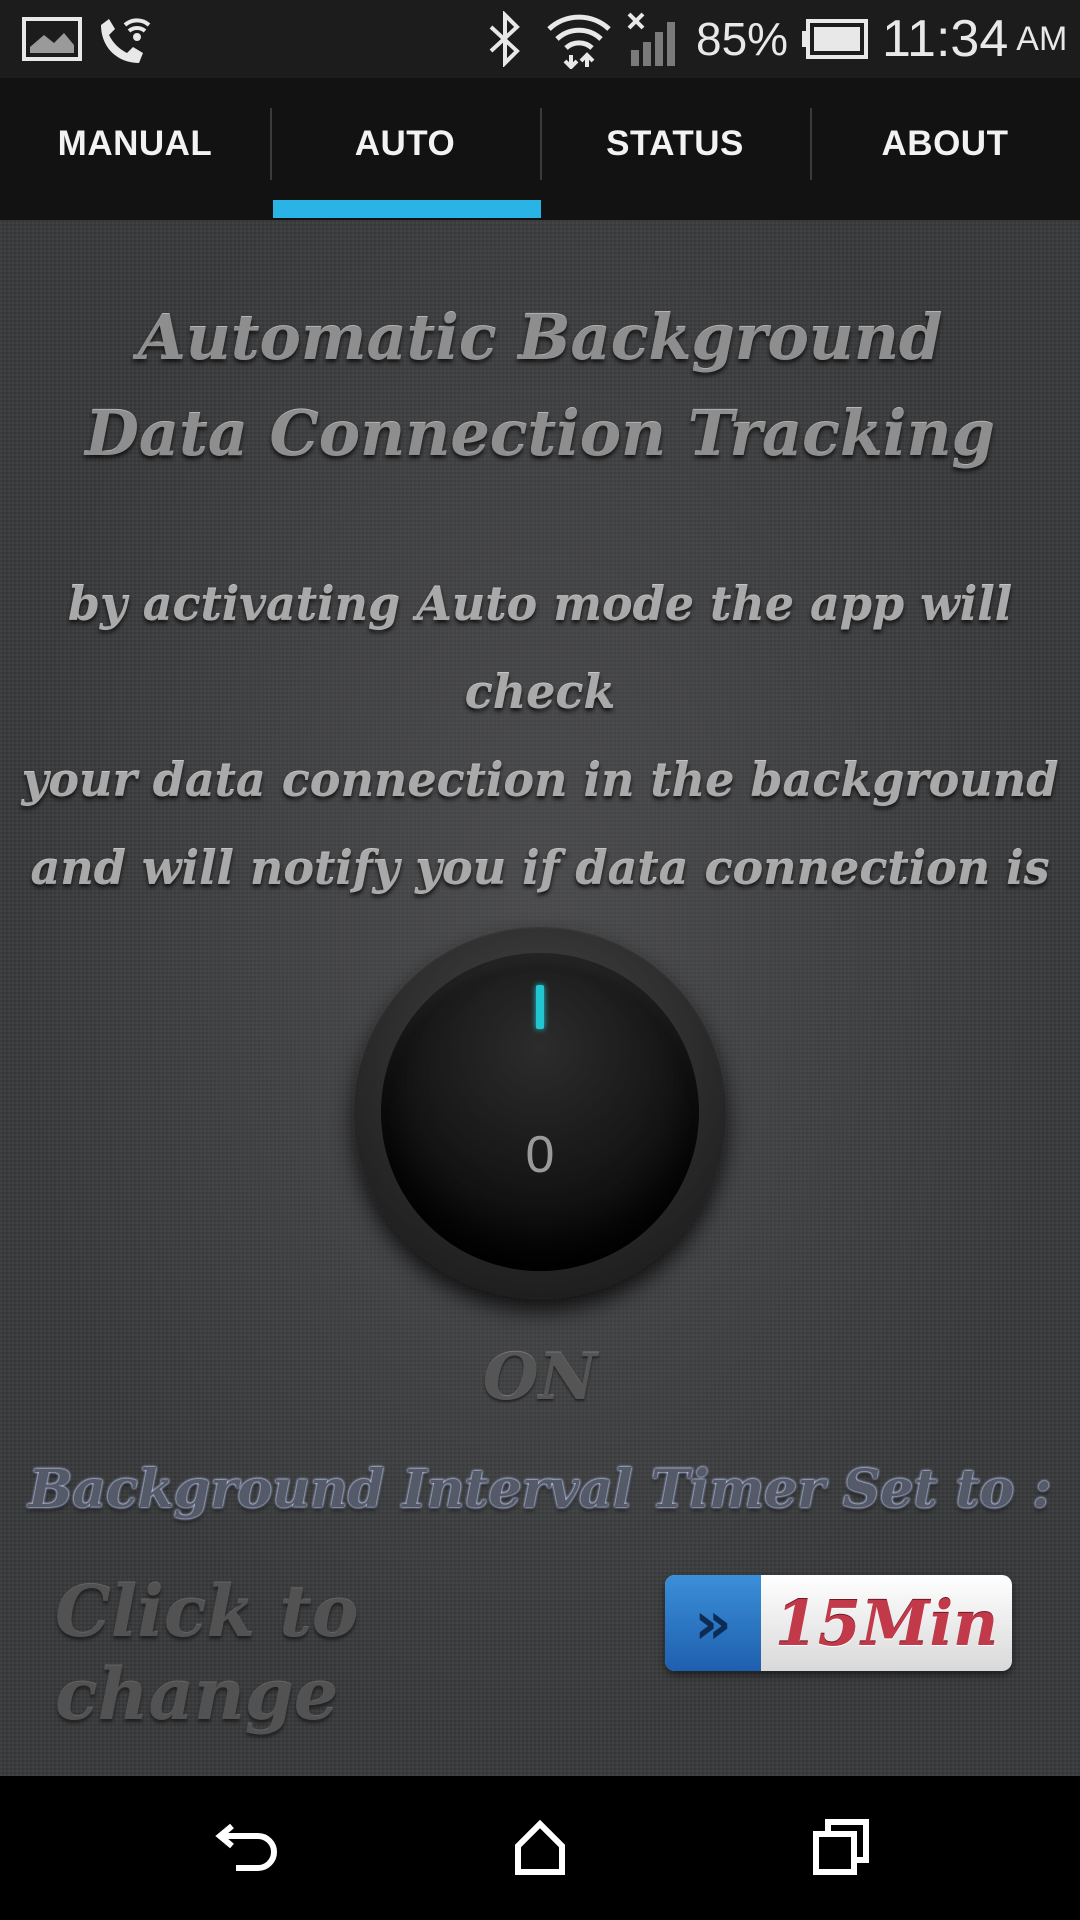 The width and height of the screenshot is (1080, 1920). What do you see at coordinates (840, 1848) in the screenshot?
I see `recent-apps-icon` at bounding box center [840, 1848].